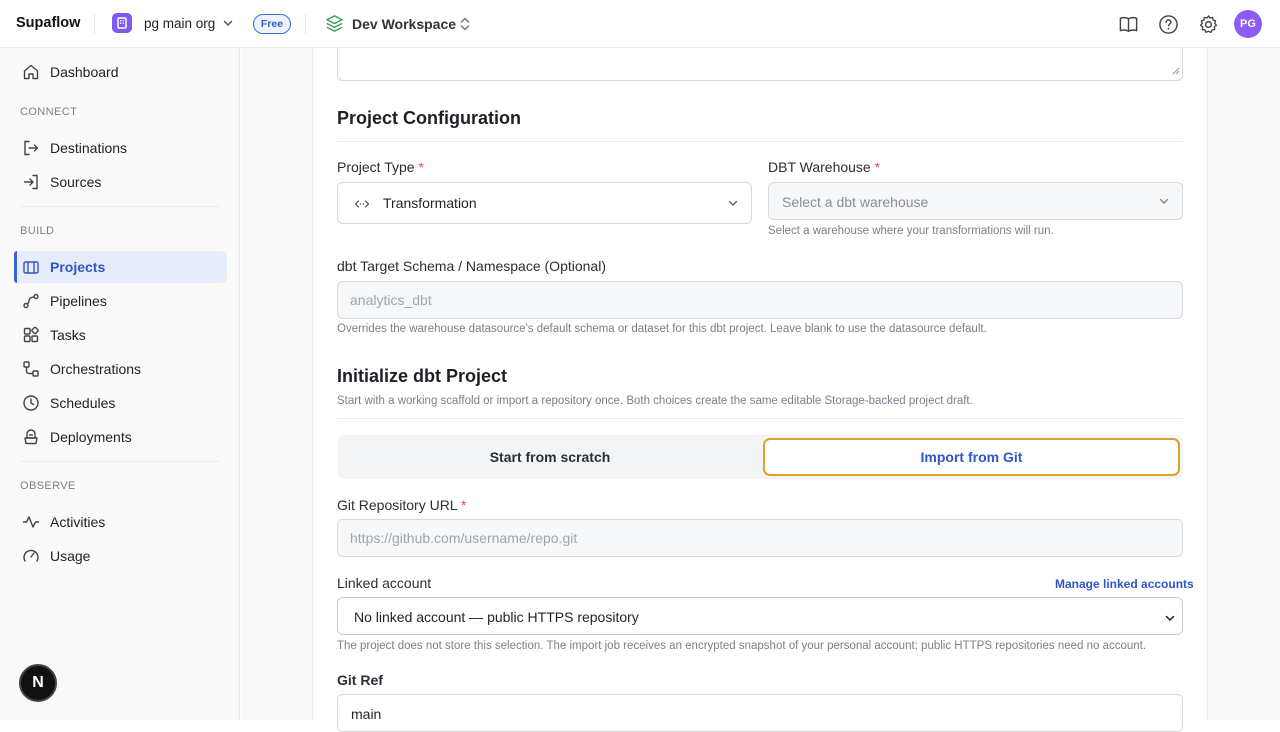  I want to click on sidebar-item-label: Tasks, so click(68, 335).